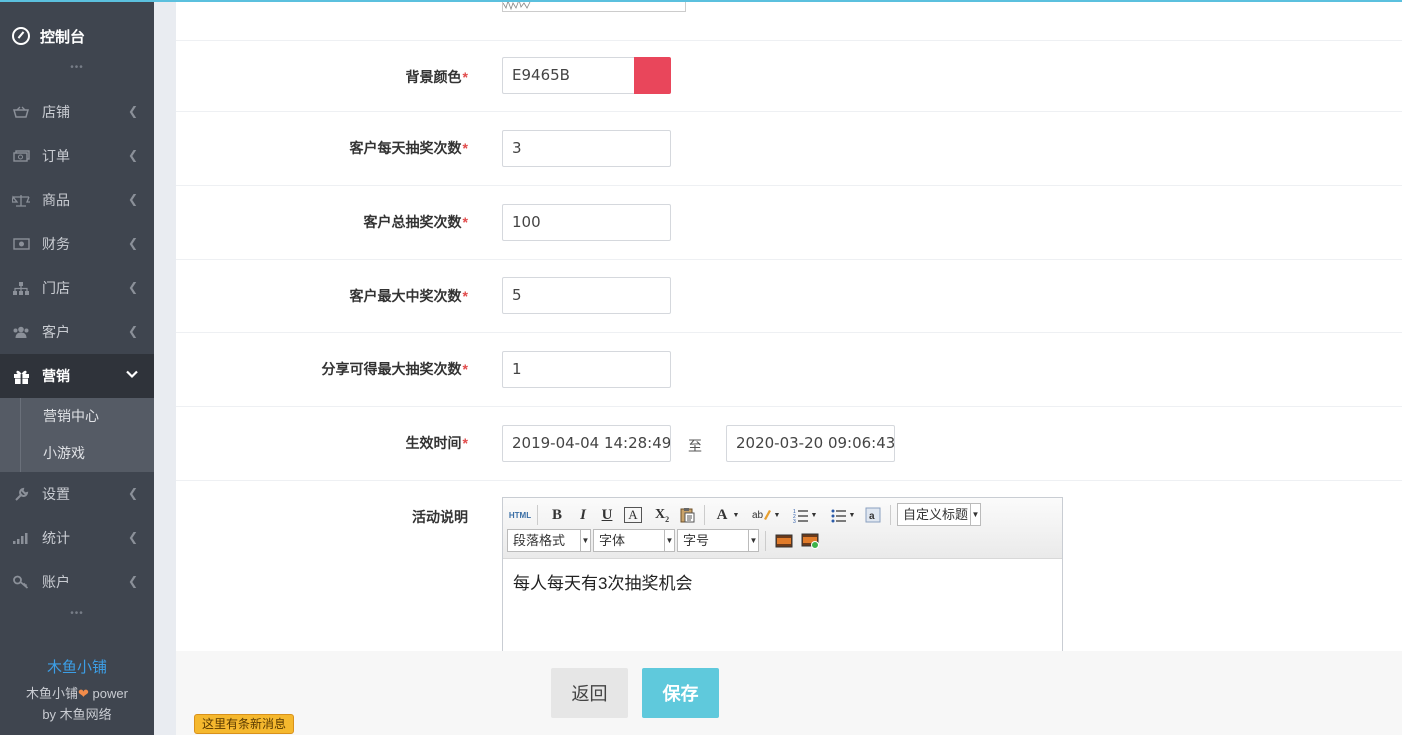 Image resolution: width=1402 pixels, height=735 pixels. I want to click on sidebar-item-label: 商品, so click(56, 200).